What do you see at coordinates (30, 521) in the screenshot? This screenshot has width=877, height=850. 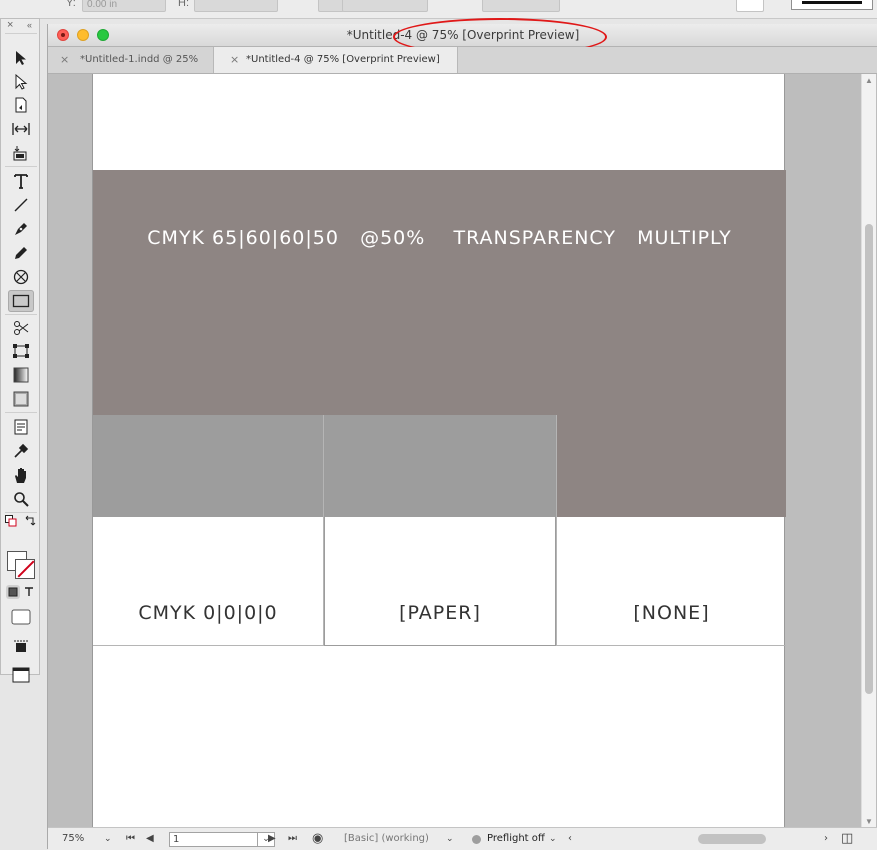 I see `swap-fill-stroke-icon` at bounding box center [30, 521].